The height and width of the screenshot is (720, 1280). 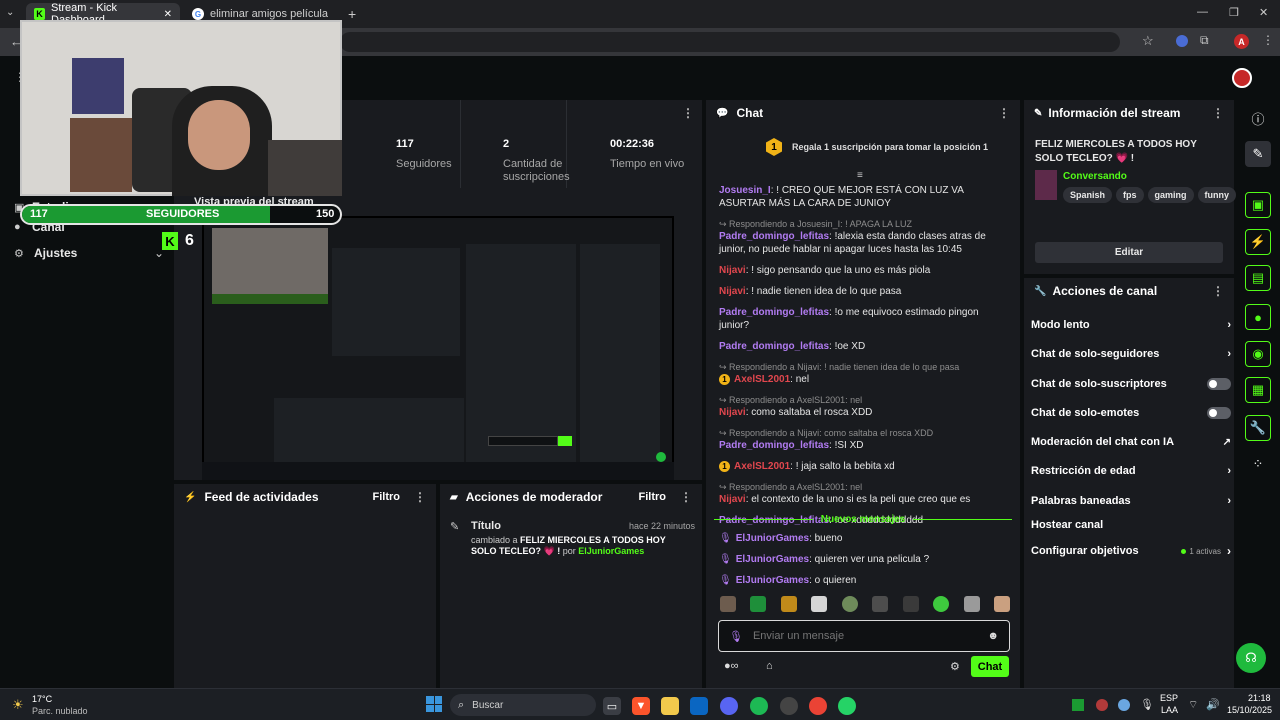 What do you see at coordinates (1182, 41) in the screenshot?
I see `extension-icon` at bounding box center [1182, 41].